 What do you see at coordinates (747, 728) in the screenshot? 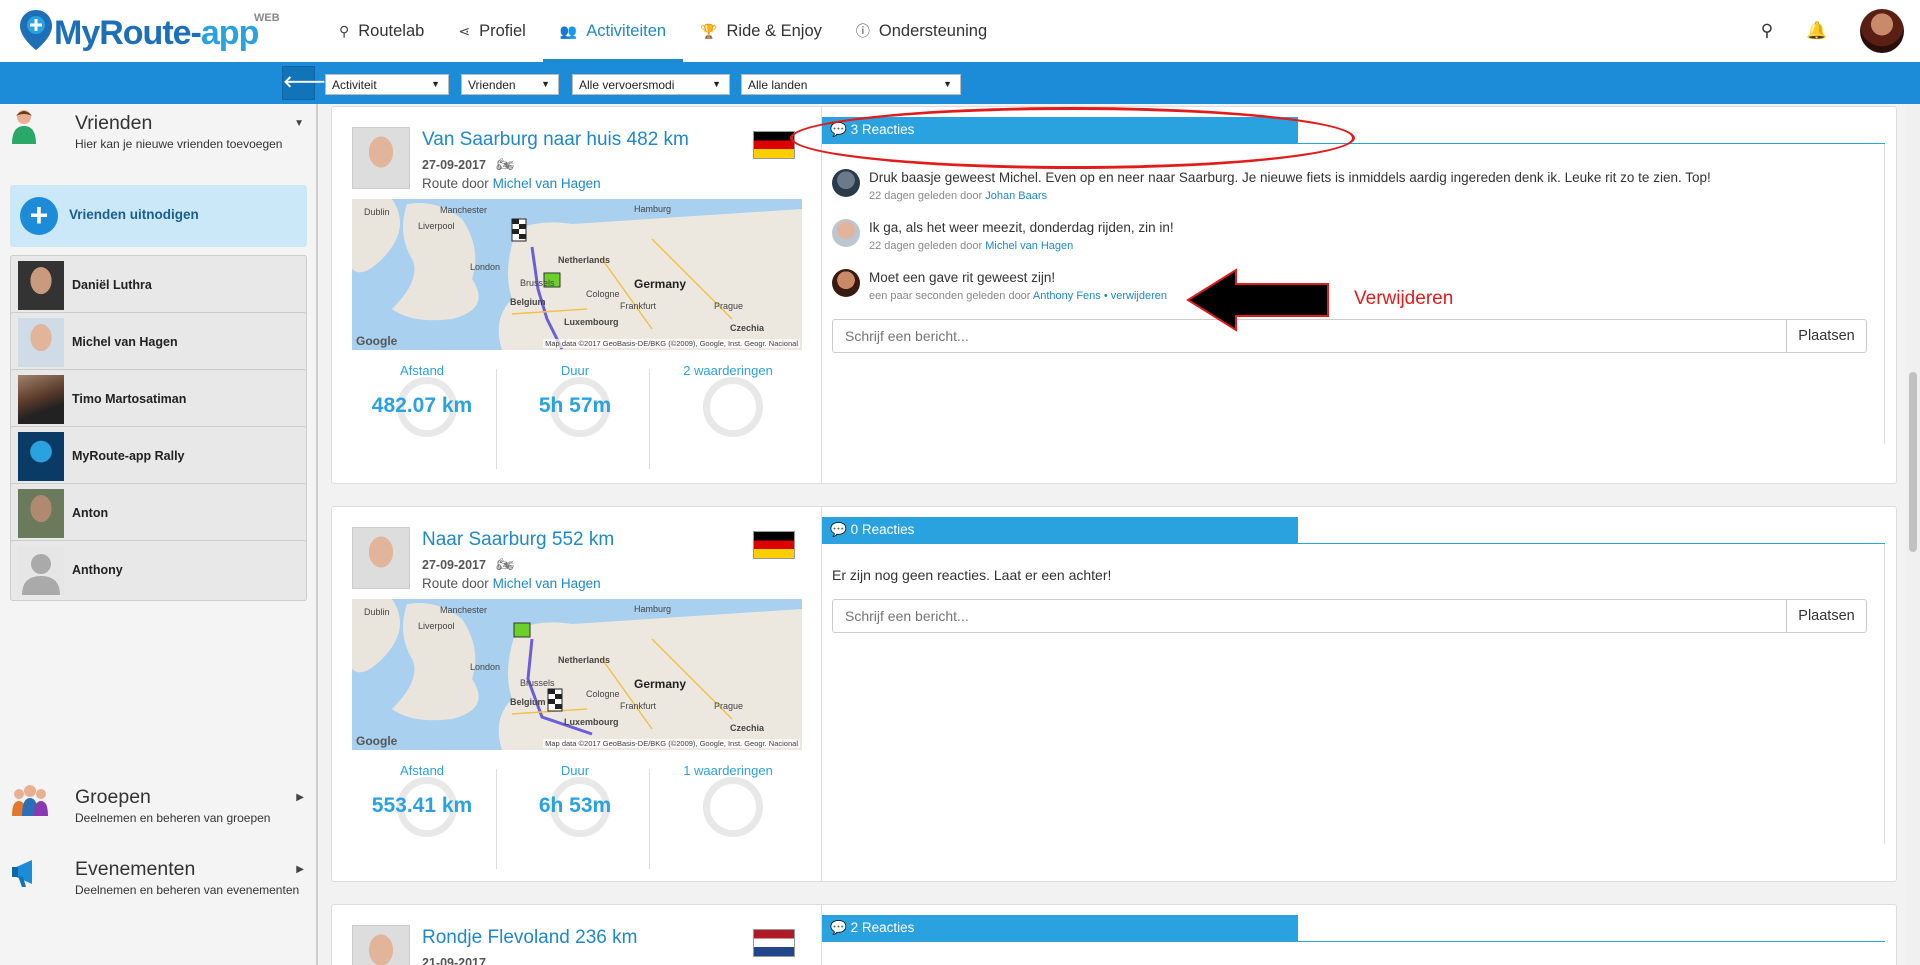
I see `map-label: Czechia` at bounding box center [747, 728].